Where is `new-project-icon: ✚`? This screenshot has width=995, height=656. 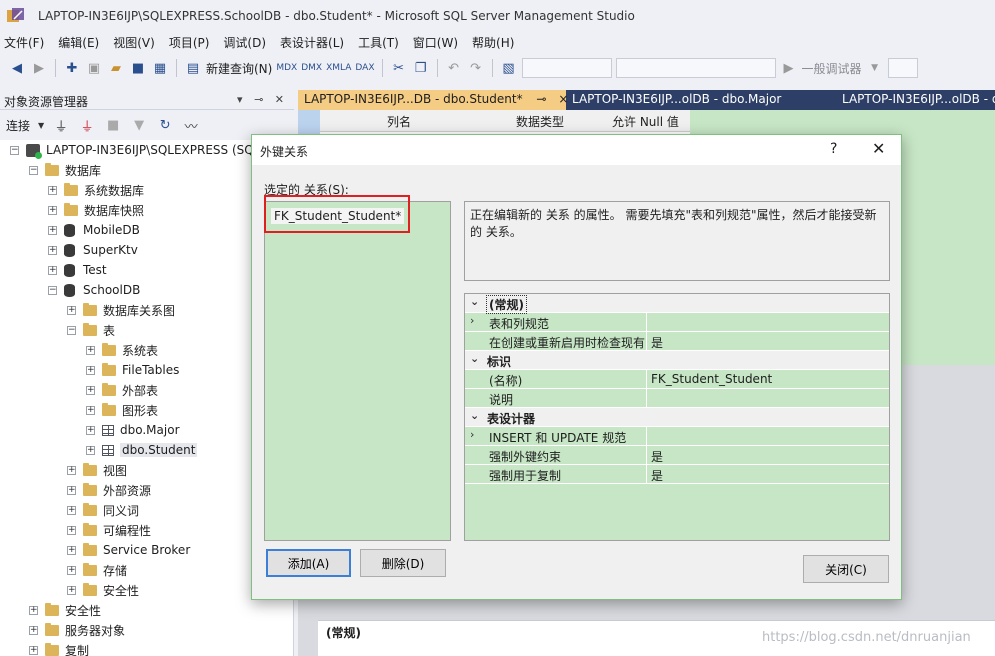
new-project-icon: ✚ is located at coordinates (72, 68).